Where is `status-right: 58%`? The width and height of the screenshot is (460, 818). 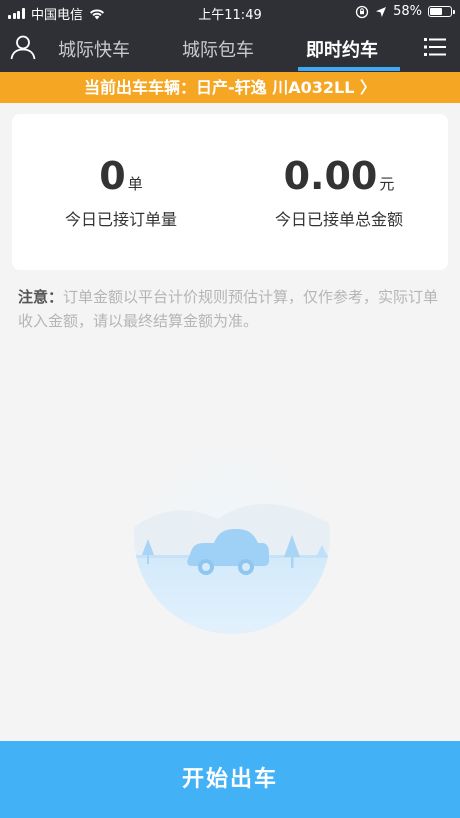
status-right: 58% is located at coordinates (405, 11).